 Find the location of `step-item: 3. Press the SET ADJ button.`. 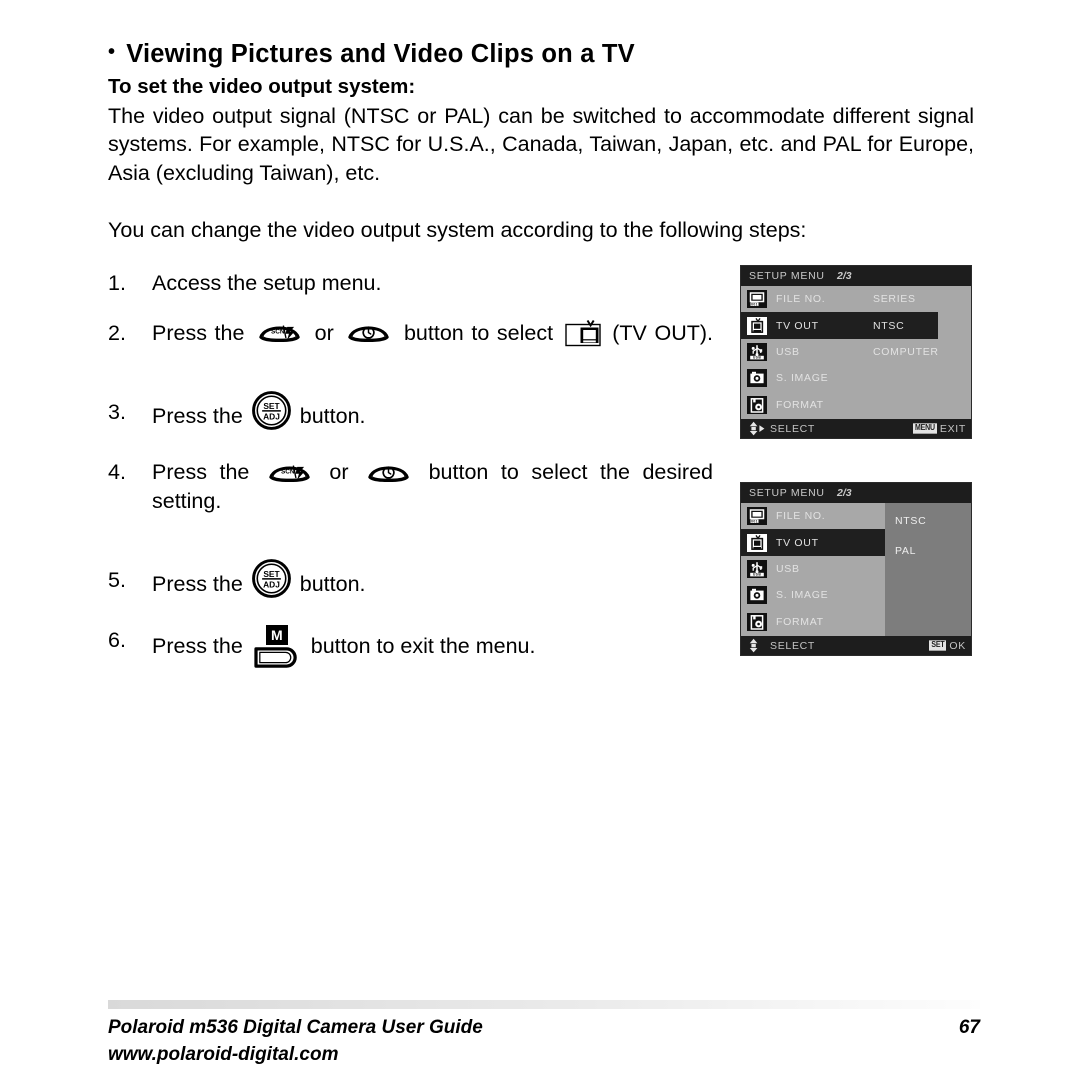

step-item: 3. Press the SET ADJ button. is located at coordinates (410, 414).